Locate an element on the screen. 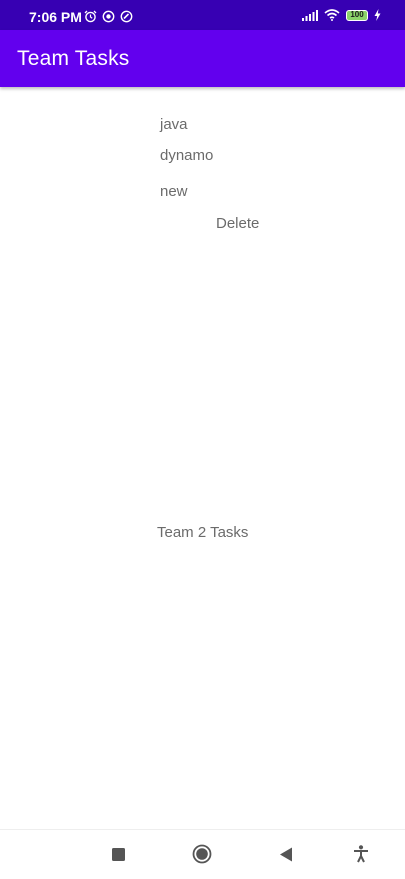  status-time: 7:06 PM is located at coordinates (55, 17).